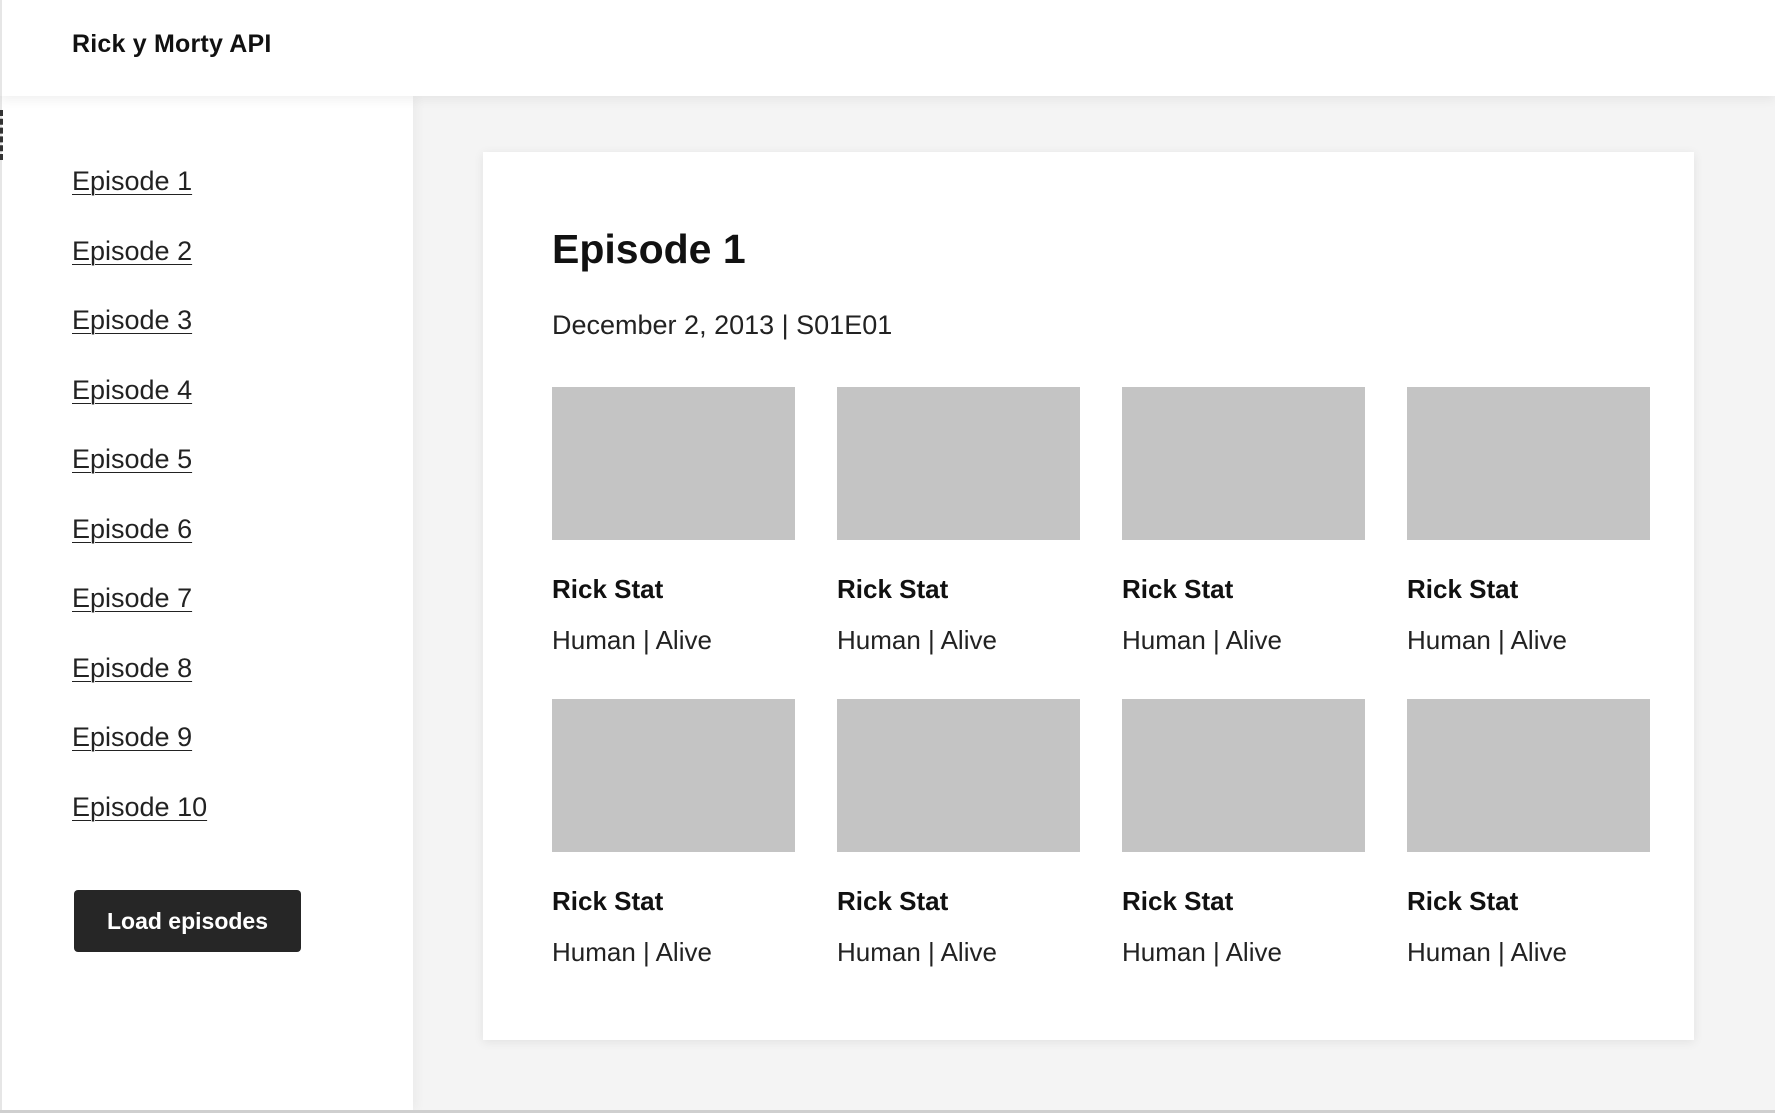 This screenshot has height=1113, width=1775. Describe the element at coordinates (139, 827) in the screenshot. I see `list-item: Episode 10` at that location.